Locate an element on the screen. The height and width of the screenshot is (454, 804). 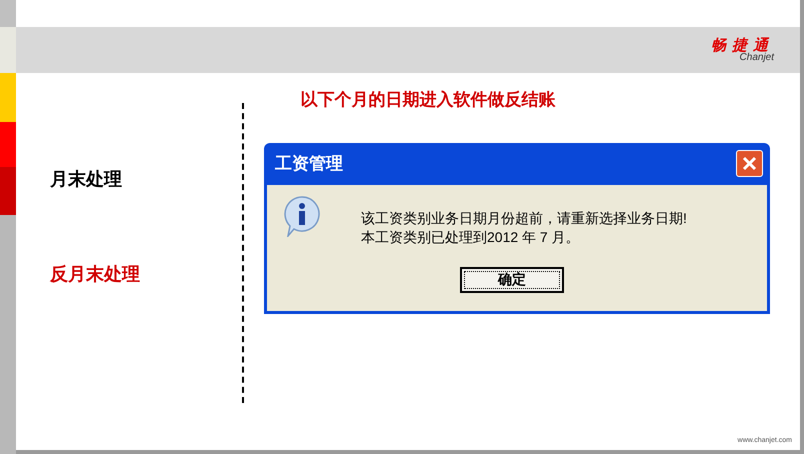
logo-subtitle: Chanjet is located at coordinates (757, 57).